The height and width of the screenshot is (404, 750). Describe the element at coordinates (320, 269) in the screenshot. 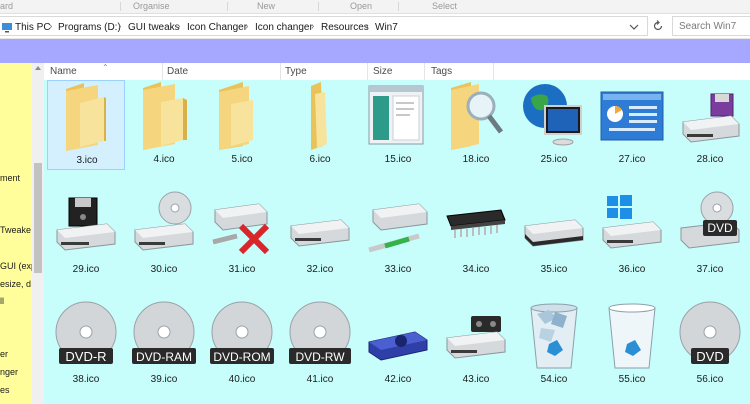

I see `file-name: 32.ico` at that location.